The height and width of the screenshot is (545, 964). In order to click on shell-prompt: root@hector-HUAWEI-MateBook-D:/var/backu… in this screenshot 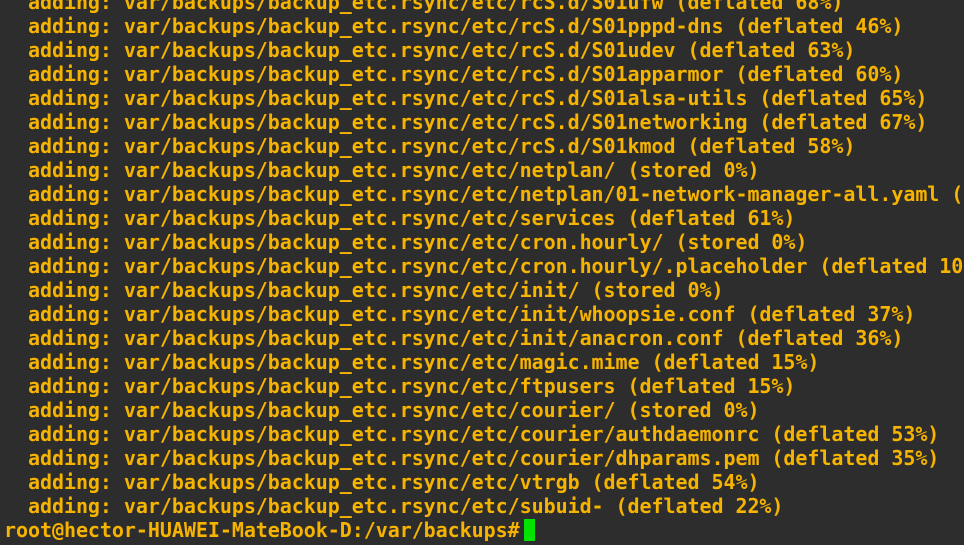, I will do `click(262, 530)`.